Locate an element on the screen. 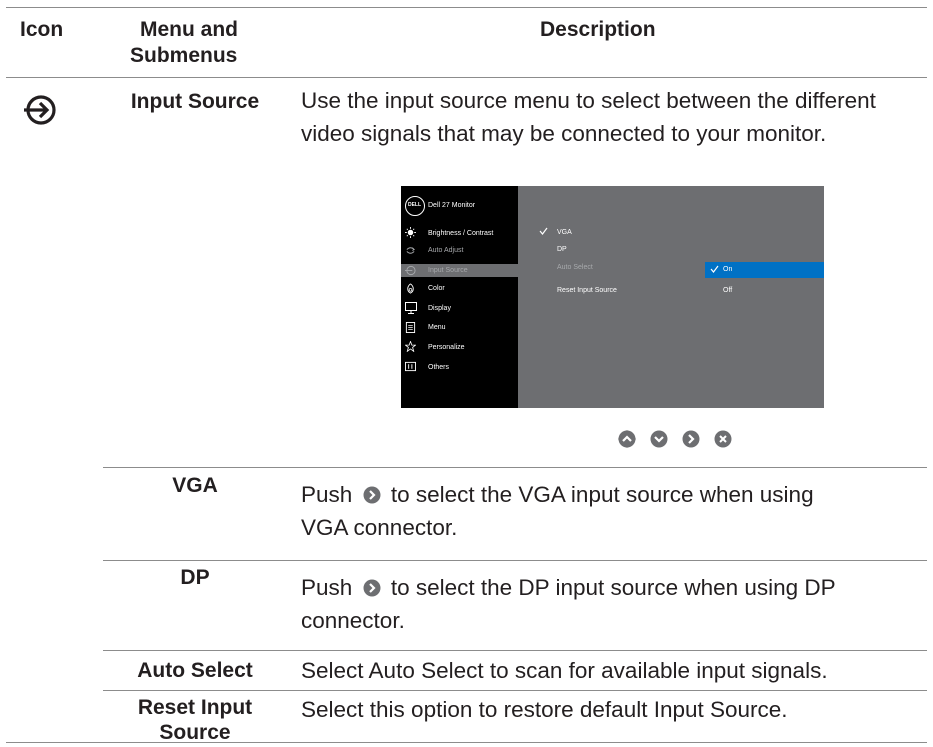  exit-icon is located at coordinates (723, 439).